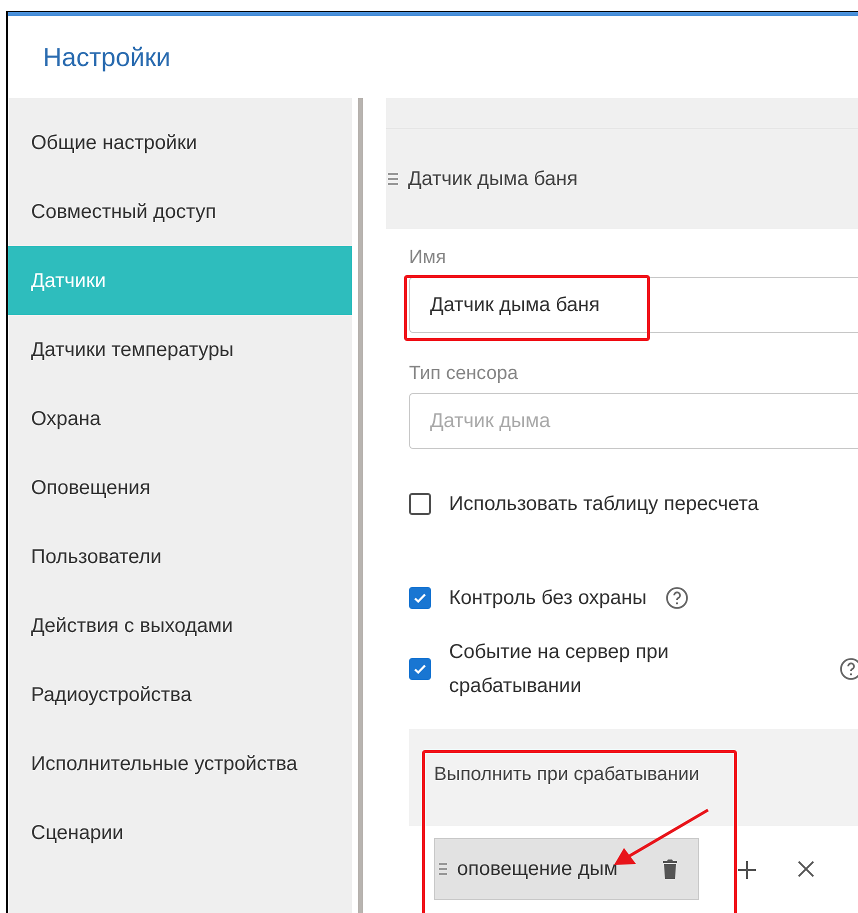  I want to click on chip-label: оповещение дым, so click(538, 869).